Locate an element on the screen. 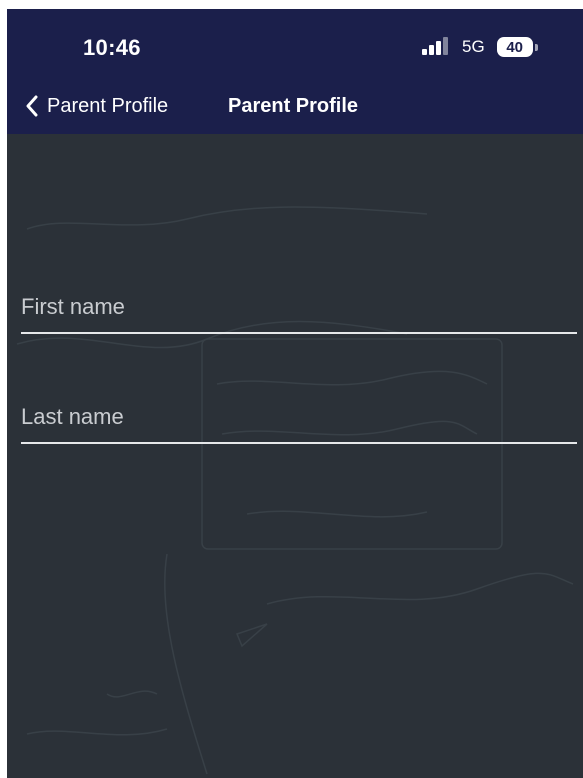 The height and width of the screenshot is (778, 583). first-name-field-container is located at coordinates (299, 307).